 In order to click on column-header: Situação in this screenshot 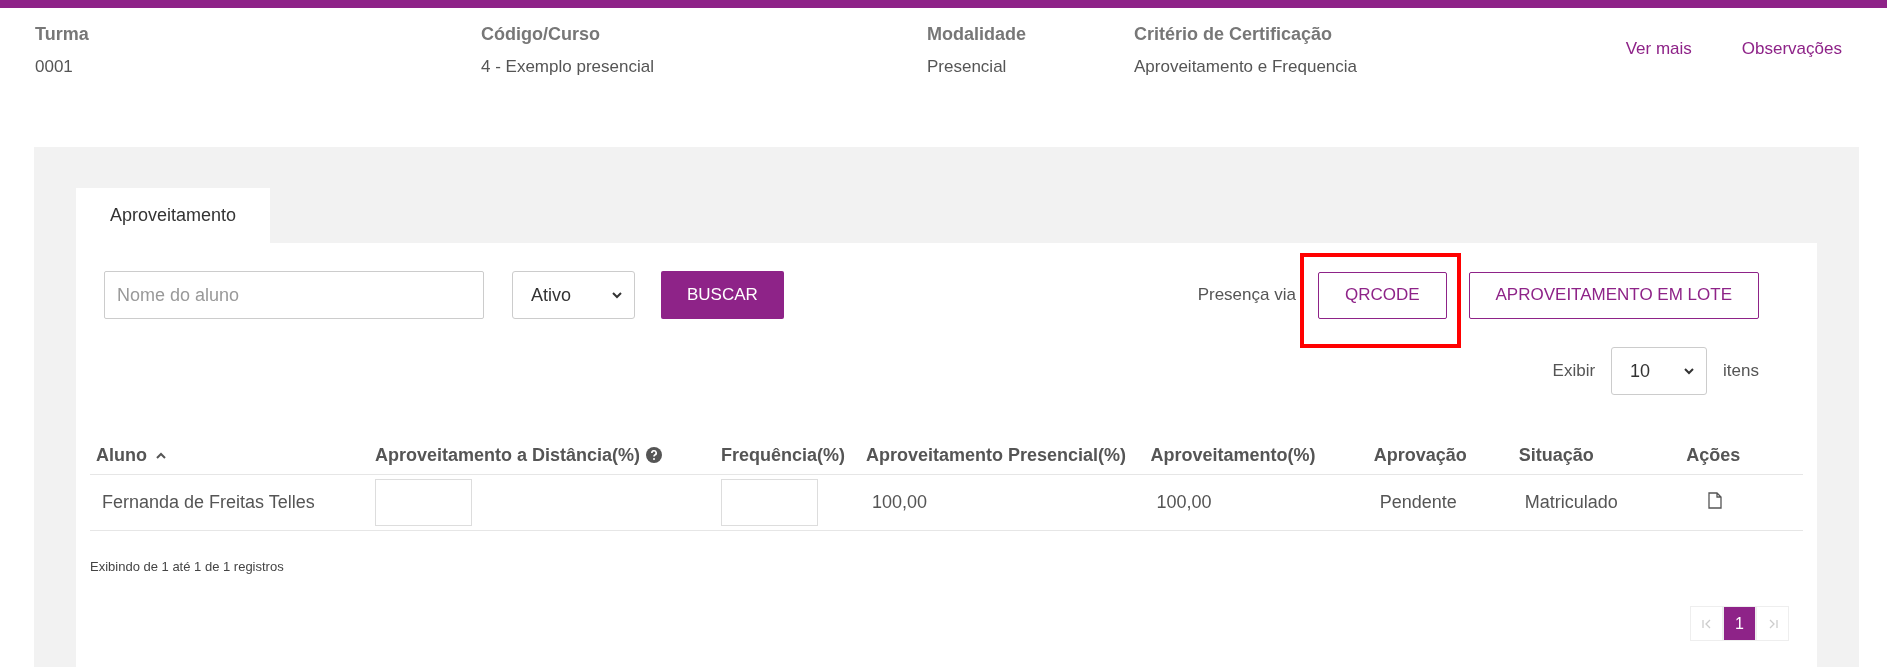, I will do `click(1596, 456)`.